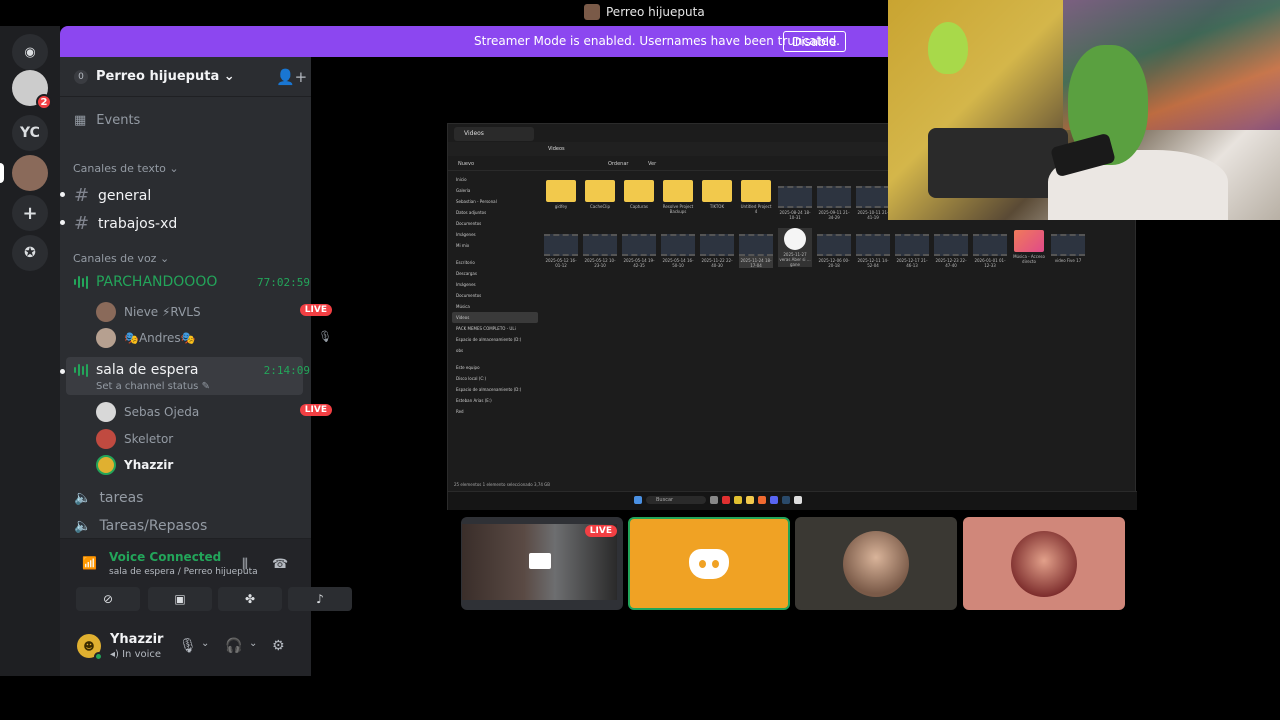  I want to click on view-button: Ver, so click(652, 164).